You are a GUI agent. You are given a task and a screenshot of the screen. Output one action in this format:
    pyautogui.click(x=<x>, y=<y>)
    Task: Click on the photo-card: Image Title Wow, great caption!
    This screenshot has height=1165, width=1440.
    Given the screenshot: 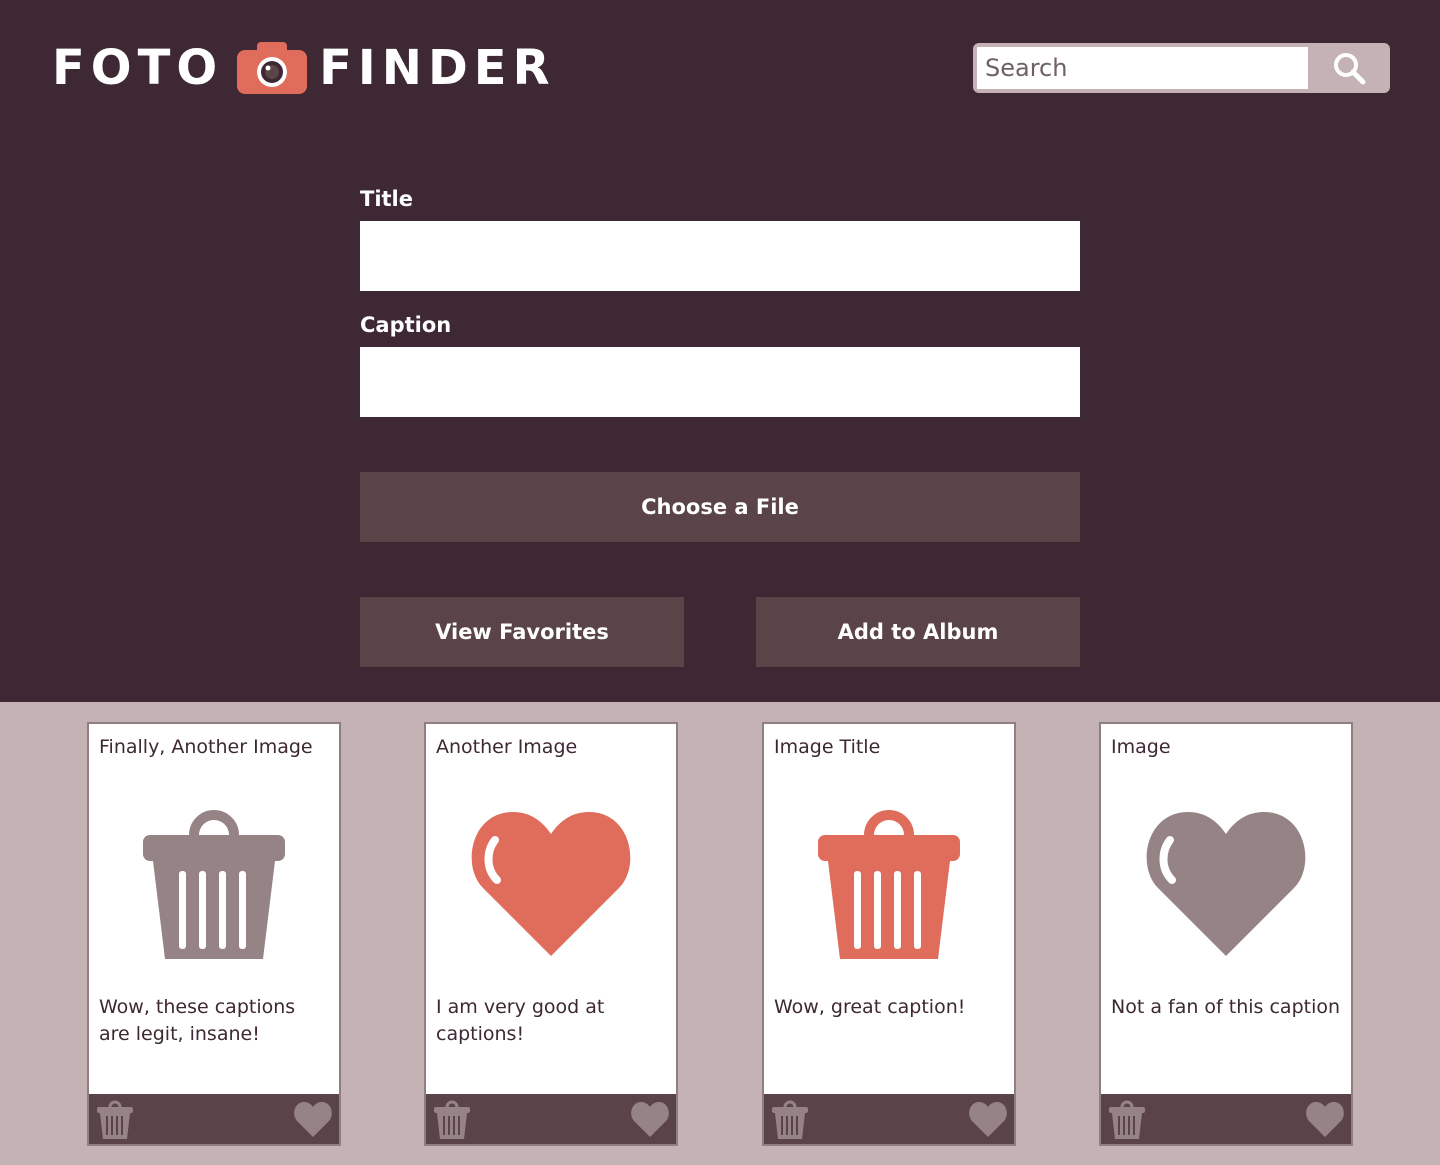 What is the action you would take?
    pyautogui.click(x=889, y=934)
    